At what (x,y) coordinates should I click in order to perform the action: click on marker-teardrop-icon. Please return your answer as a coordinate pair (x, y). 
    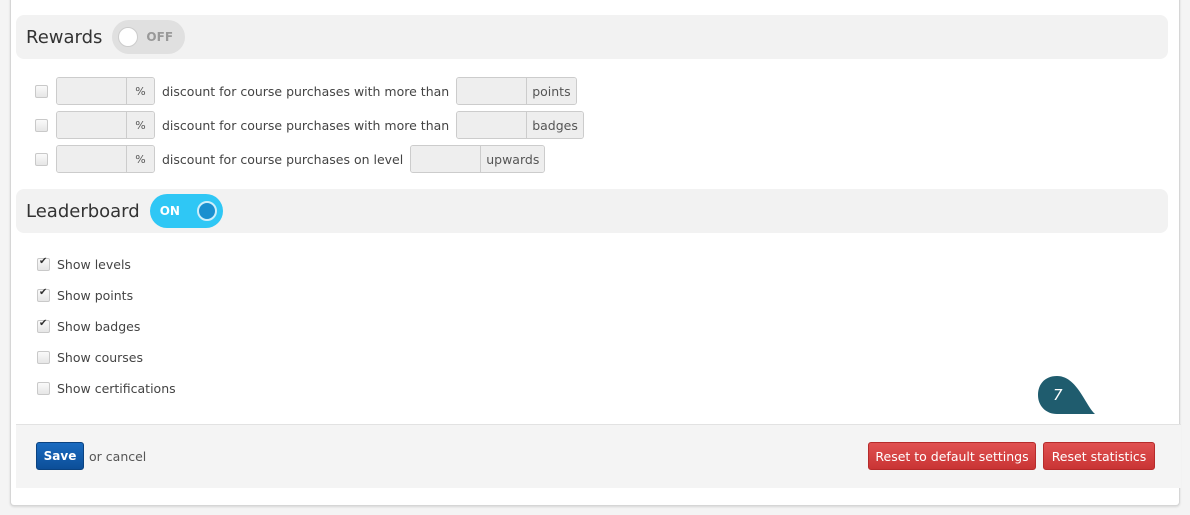
    Looking at the image, I should click on (1066, 395).